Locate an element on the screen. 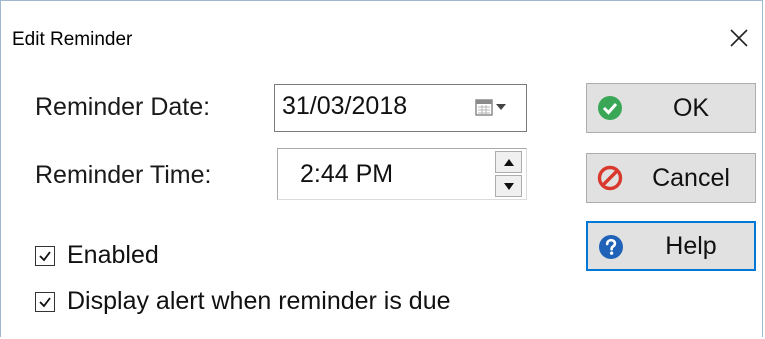 The width and height of the screenshot is (765, 339). question-circle-icon is located at coordinates (611, 247).